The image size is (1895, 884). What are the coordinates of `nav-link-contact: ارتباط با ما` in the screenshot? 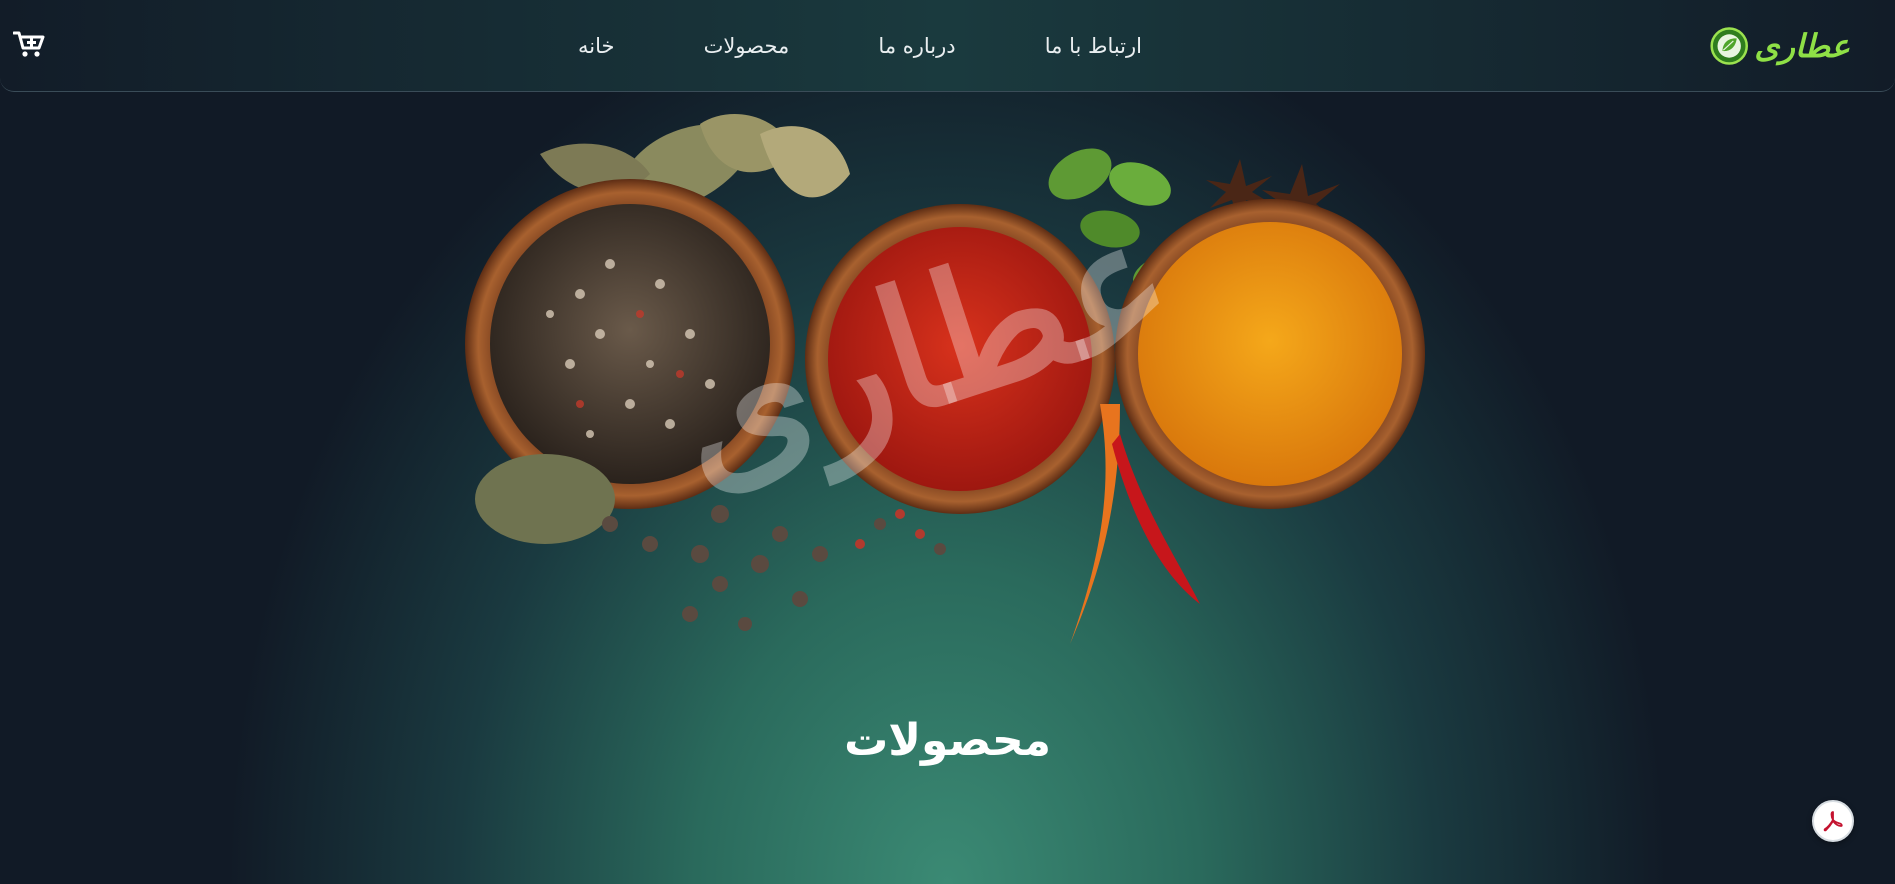 It's located at (1093, 46).